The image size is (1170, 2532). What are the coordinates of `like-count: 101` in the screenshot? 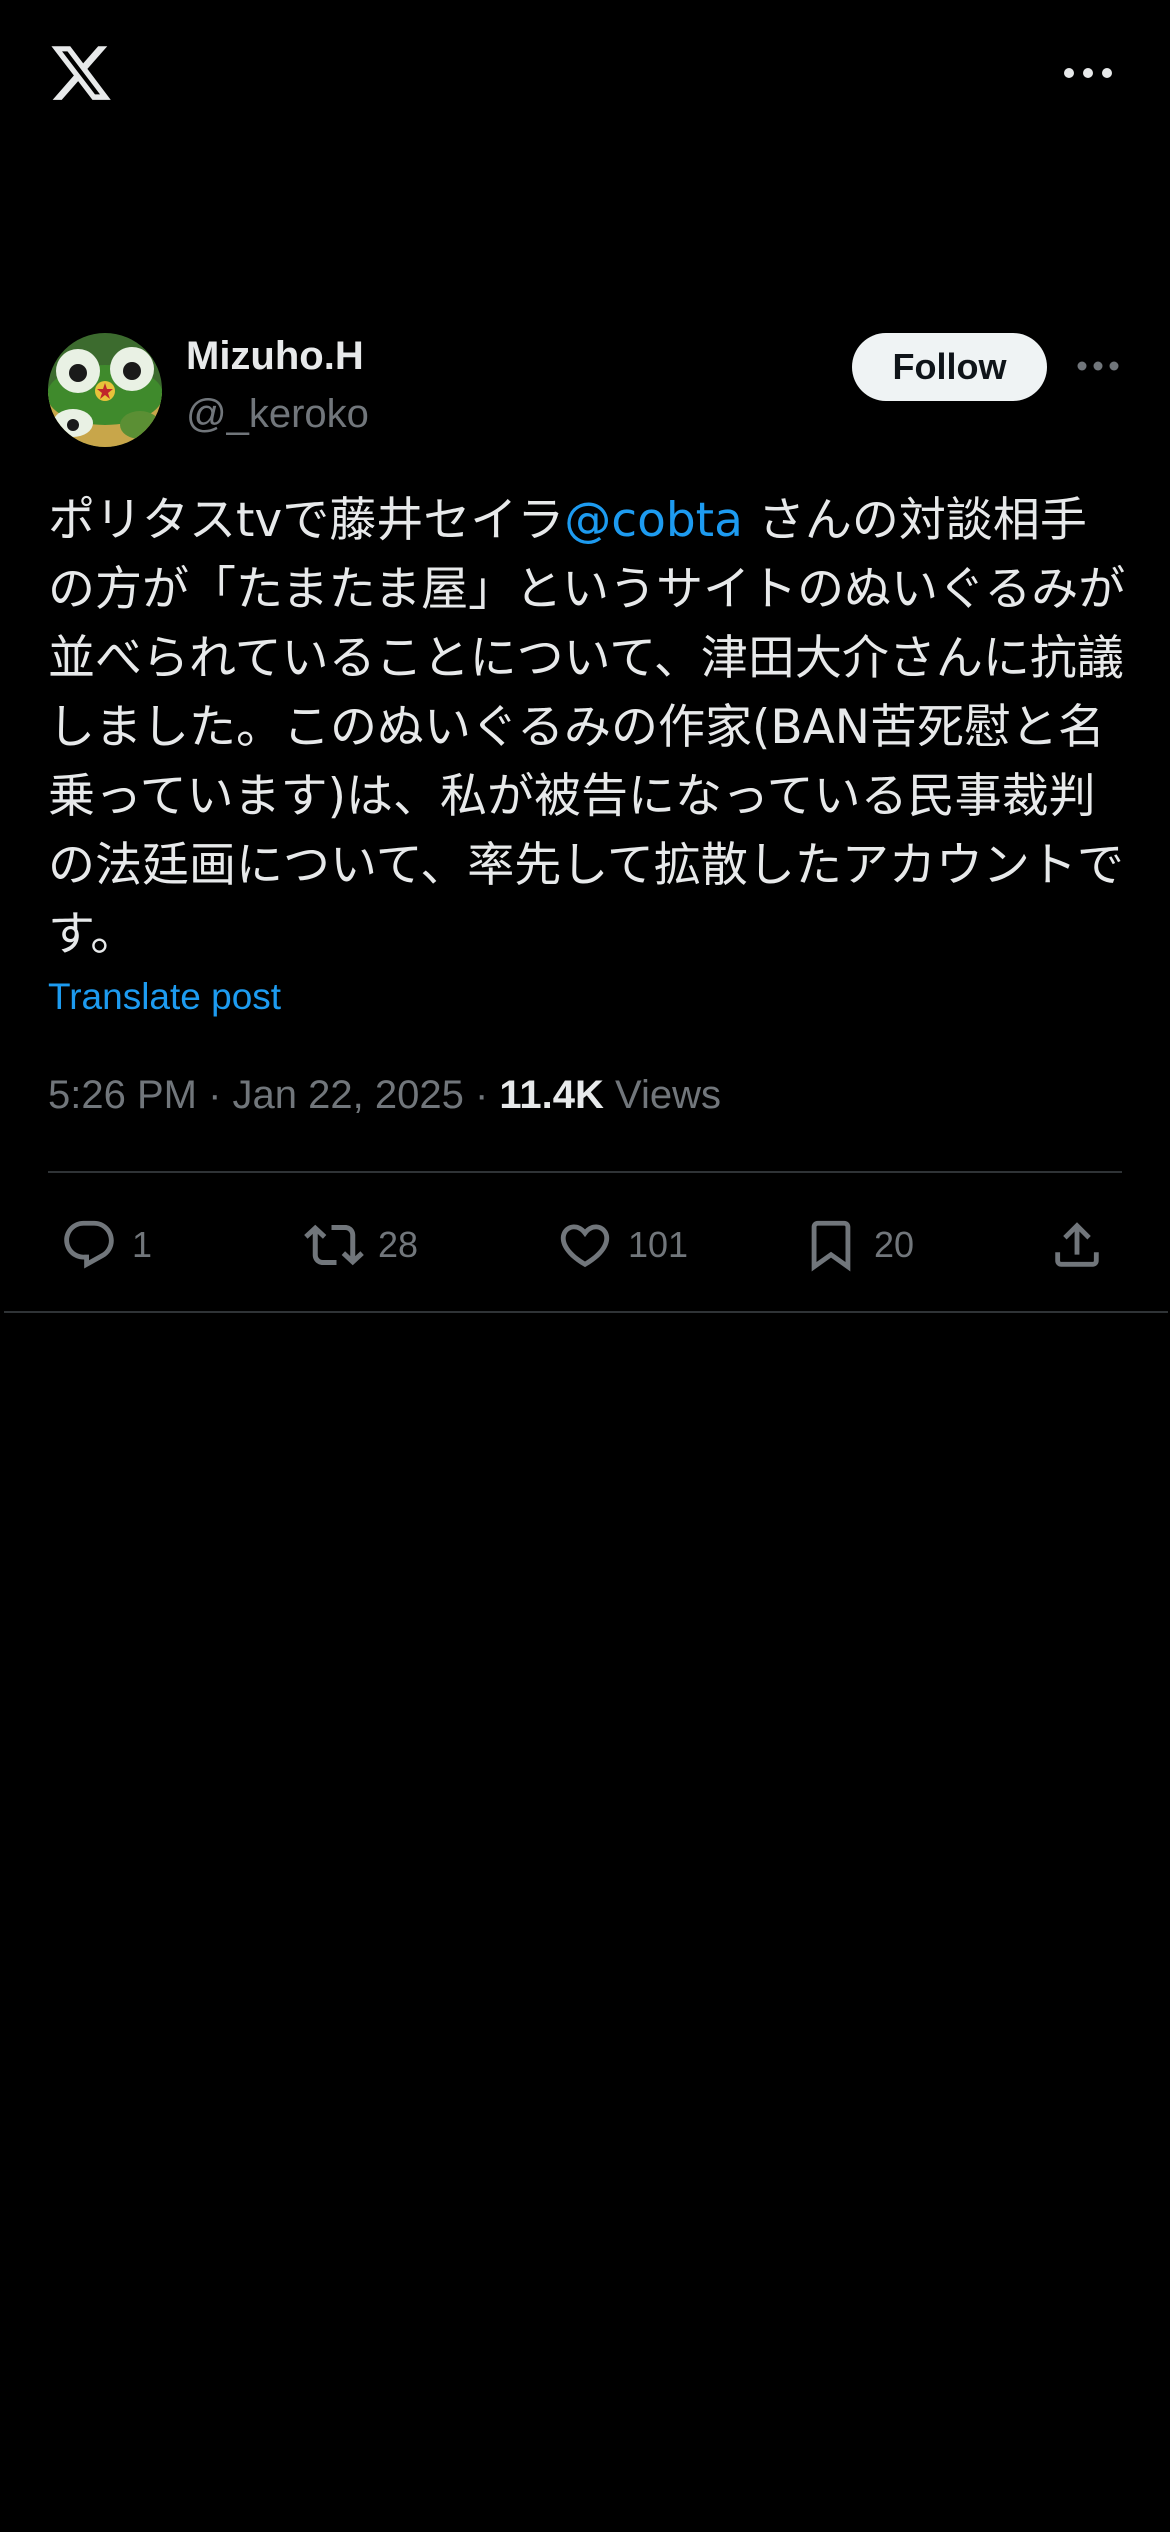 It's located at (658, 1244).